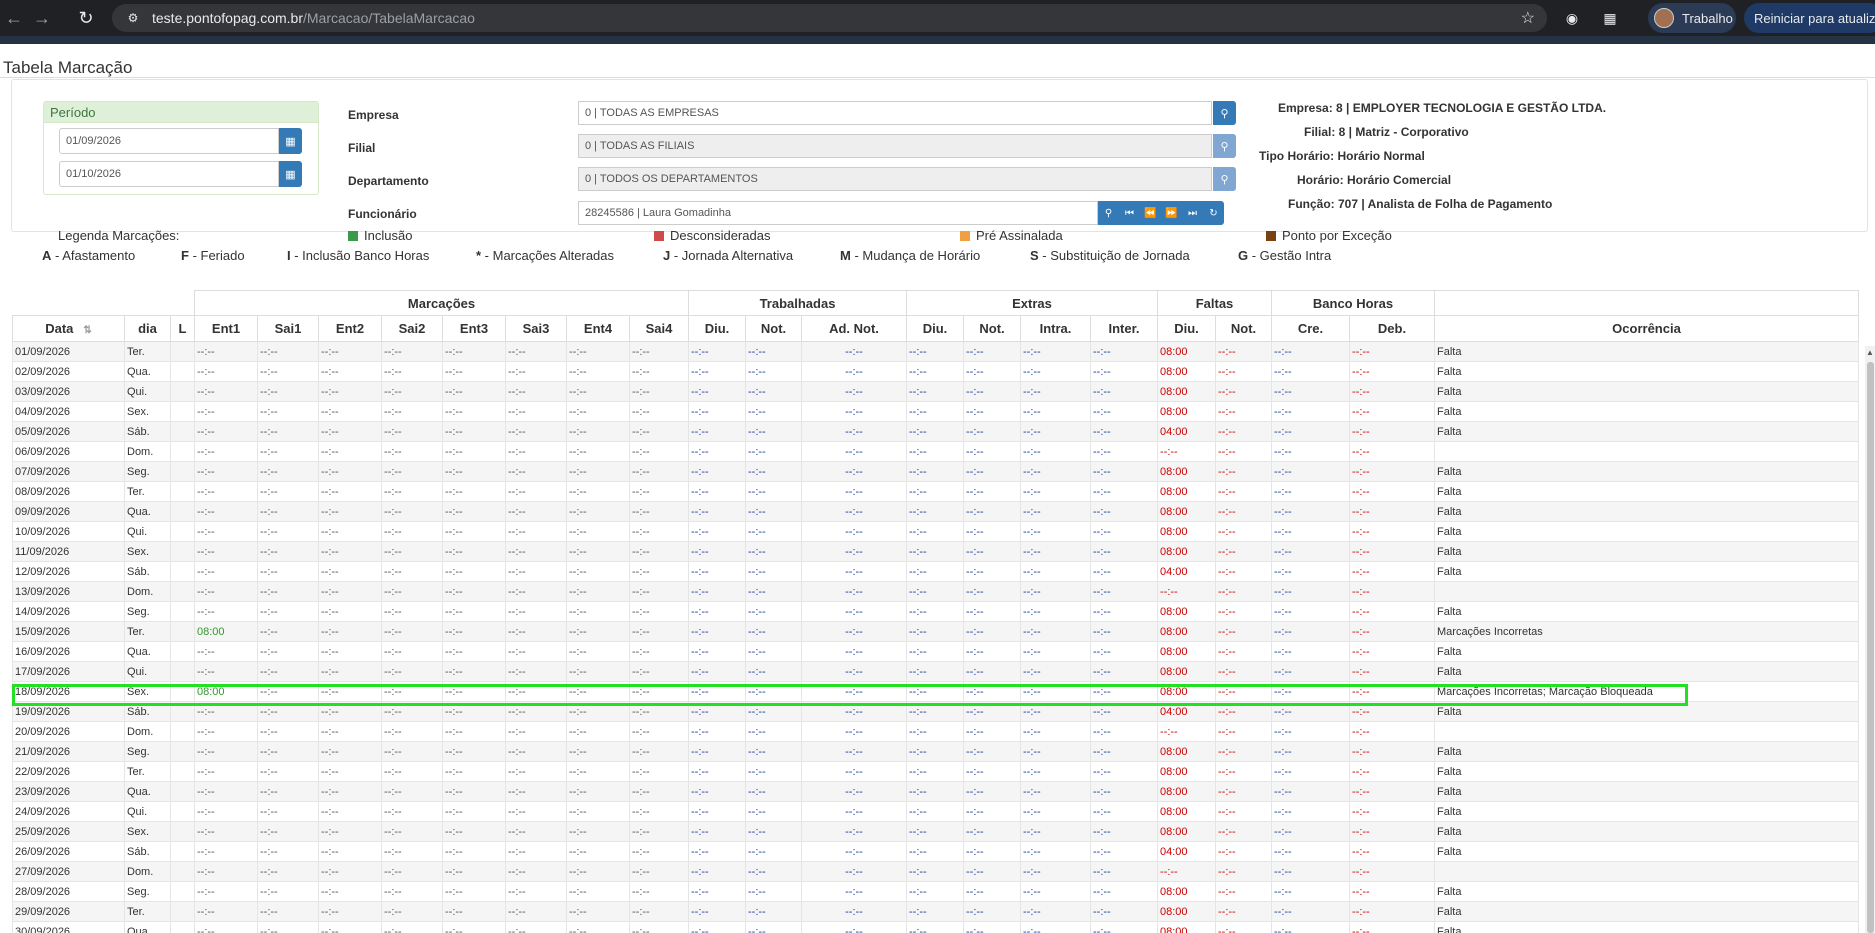 The height and width of the screenshot is (933, 1875). What do you see at coordinates (1055, 328) in the screenshot?
I see `column-header: Intra.` at bounding box center [1055, 328].